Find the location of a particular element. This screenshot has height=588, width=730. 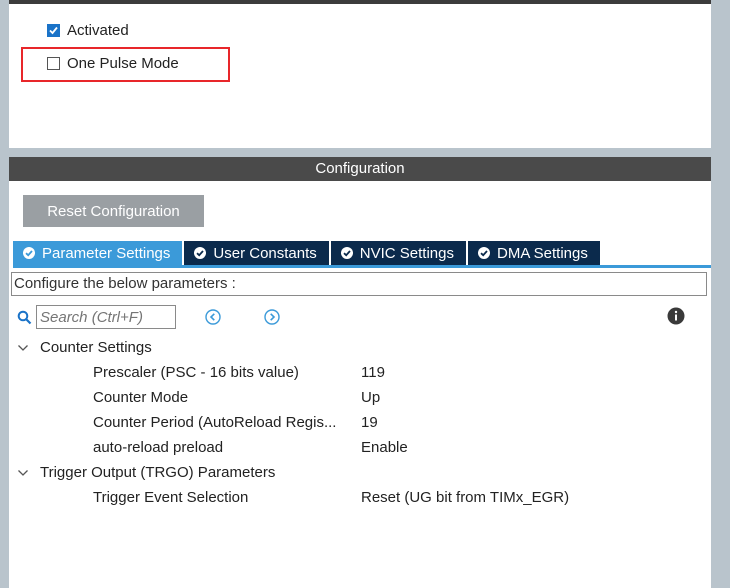

activated-label: Activated is located at coordinates (98, 30).